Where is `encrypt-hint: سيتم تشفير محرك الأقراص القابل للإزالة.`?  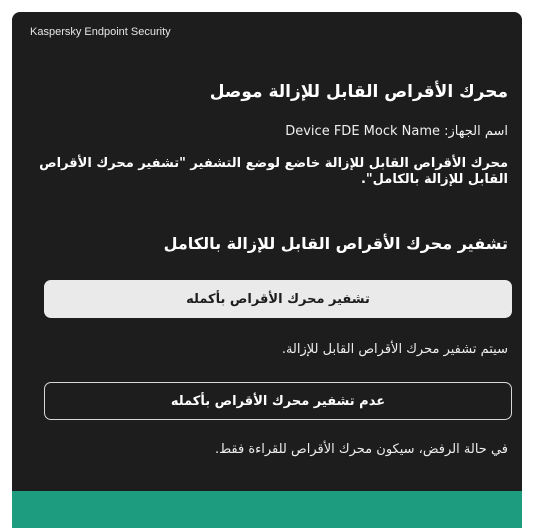
encrypt-hint: سيتم تشفير محرك الأقراص القابل للإزالة. is located at coordinates (394, 349).